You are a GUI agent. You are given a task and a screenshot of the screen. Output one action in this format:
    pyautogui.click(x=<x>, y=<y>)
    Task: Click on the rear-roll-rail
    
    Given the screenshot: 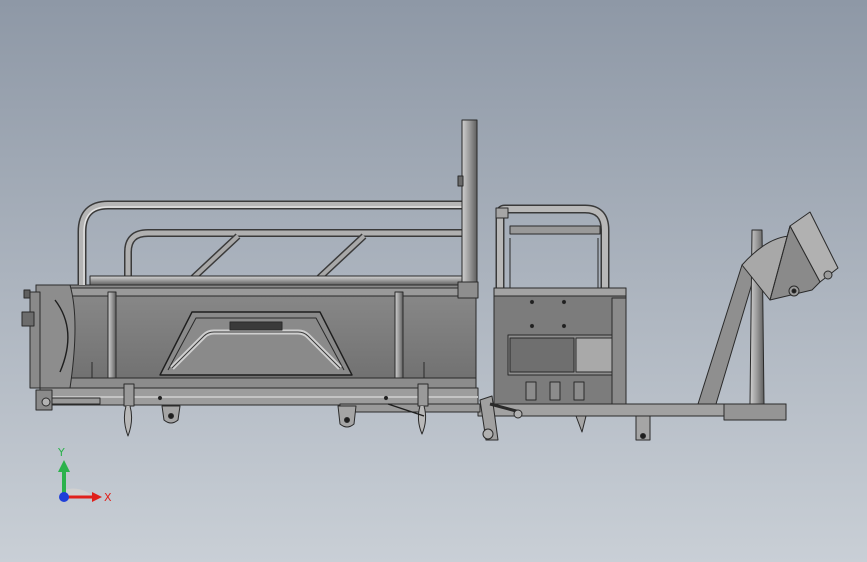 What is the action you would take?
    pyautogui.click(x=278, y=209)
    